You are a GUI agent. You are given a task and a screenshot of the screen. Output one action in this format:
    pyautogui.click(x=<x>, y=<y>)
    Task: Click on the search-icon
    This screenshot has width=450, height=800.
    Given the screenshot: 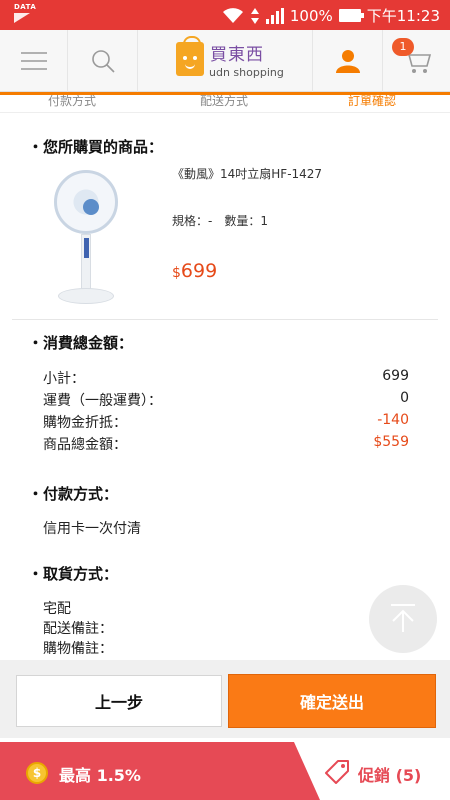 What is the action you would take?
    pyautogui.click(x=103, y=61)
    